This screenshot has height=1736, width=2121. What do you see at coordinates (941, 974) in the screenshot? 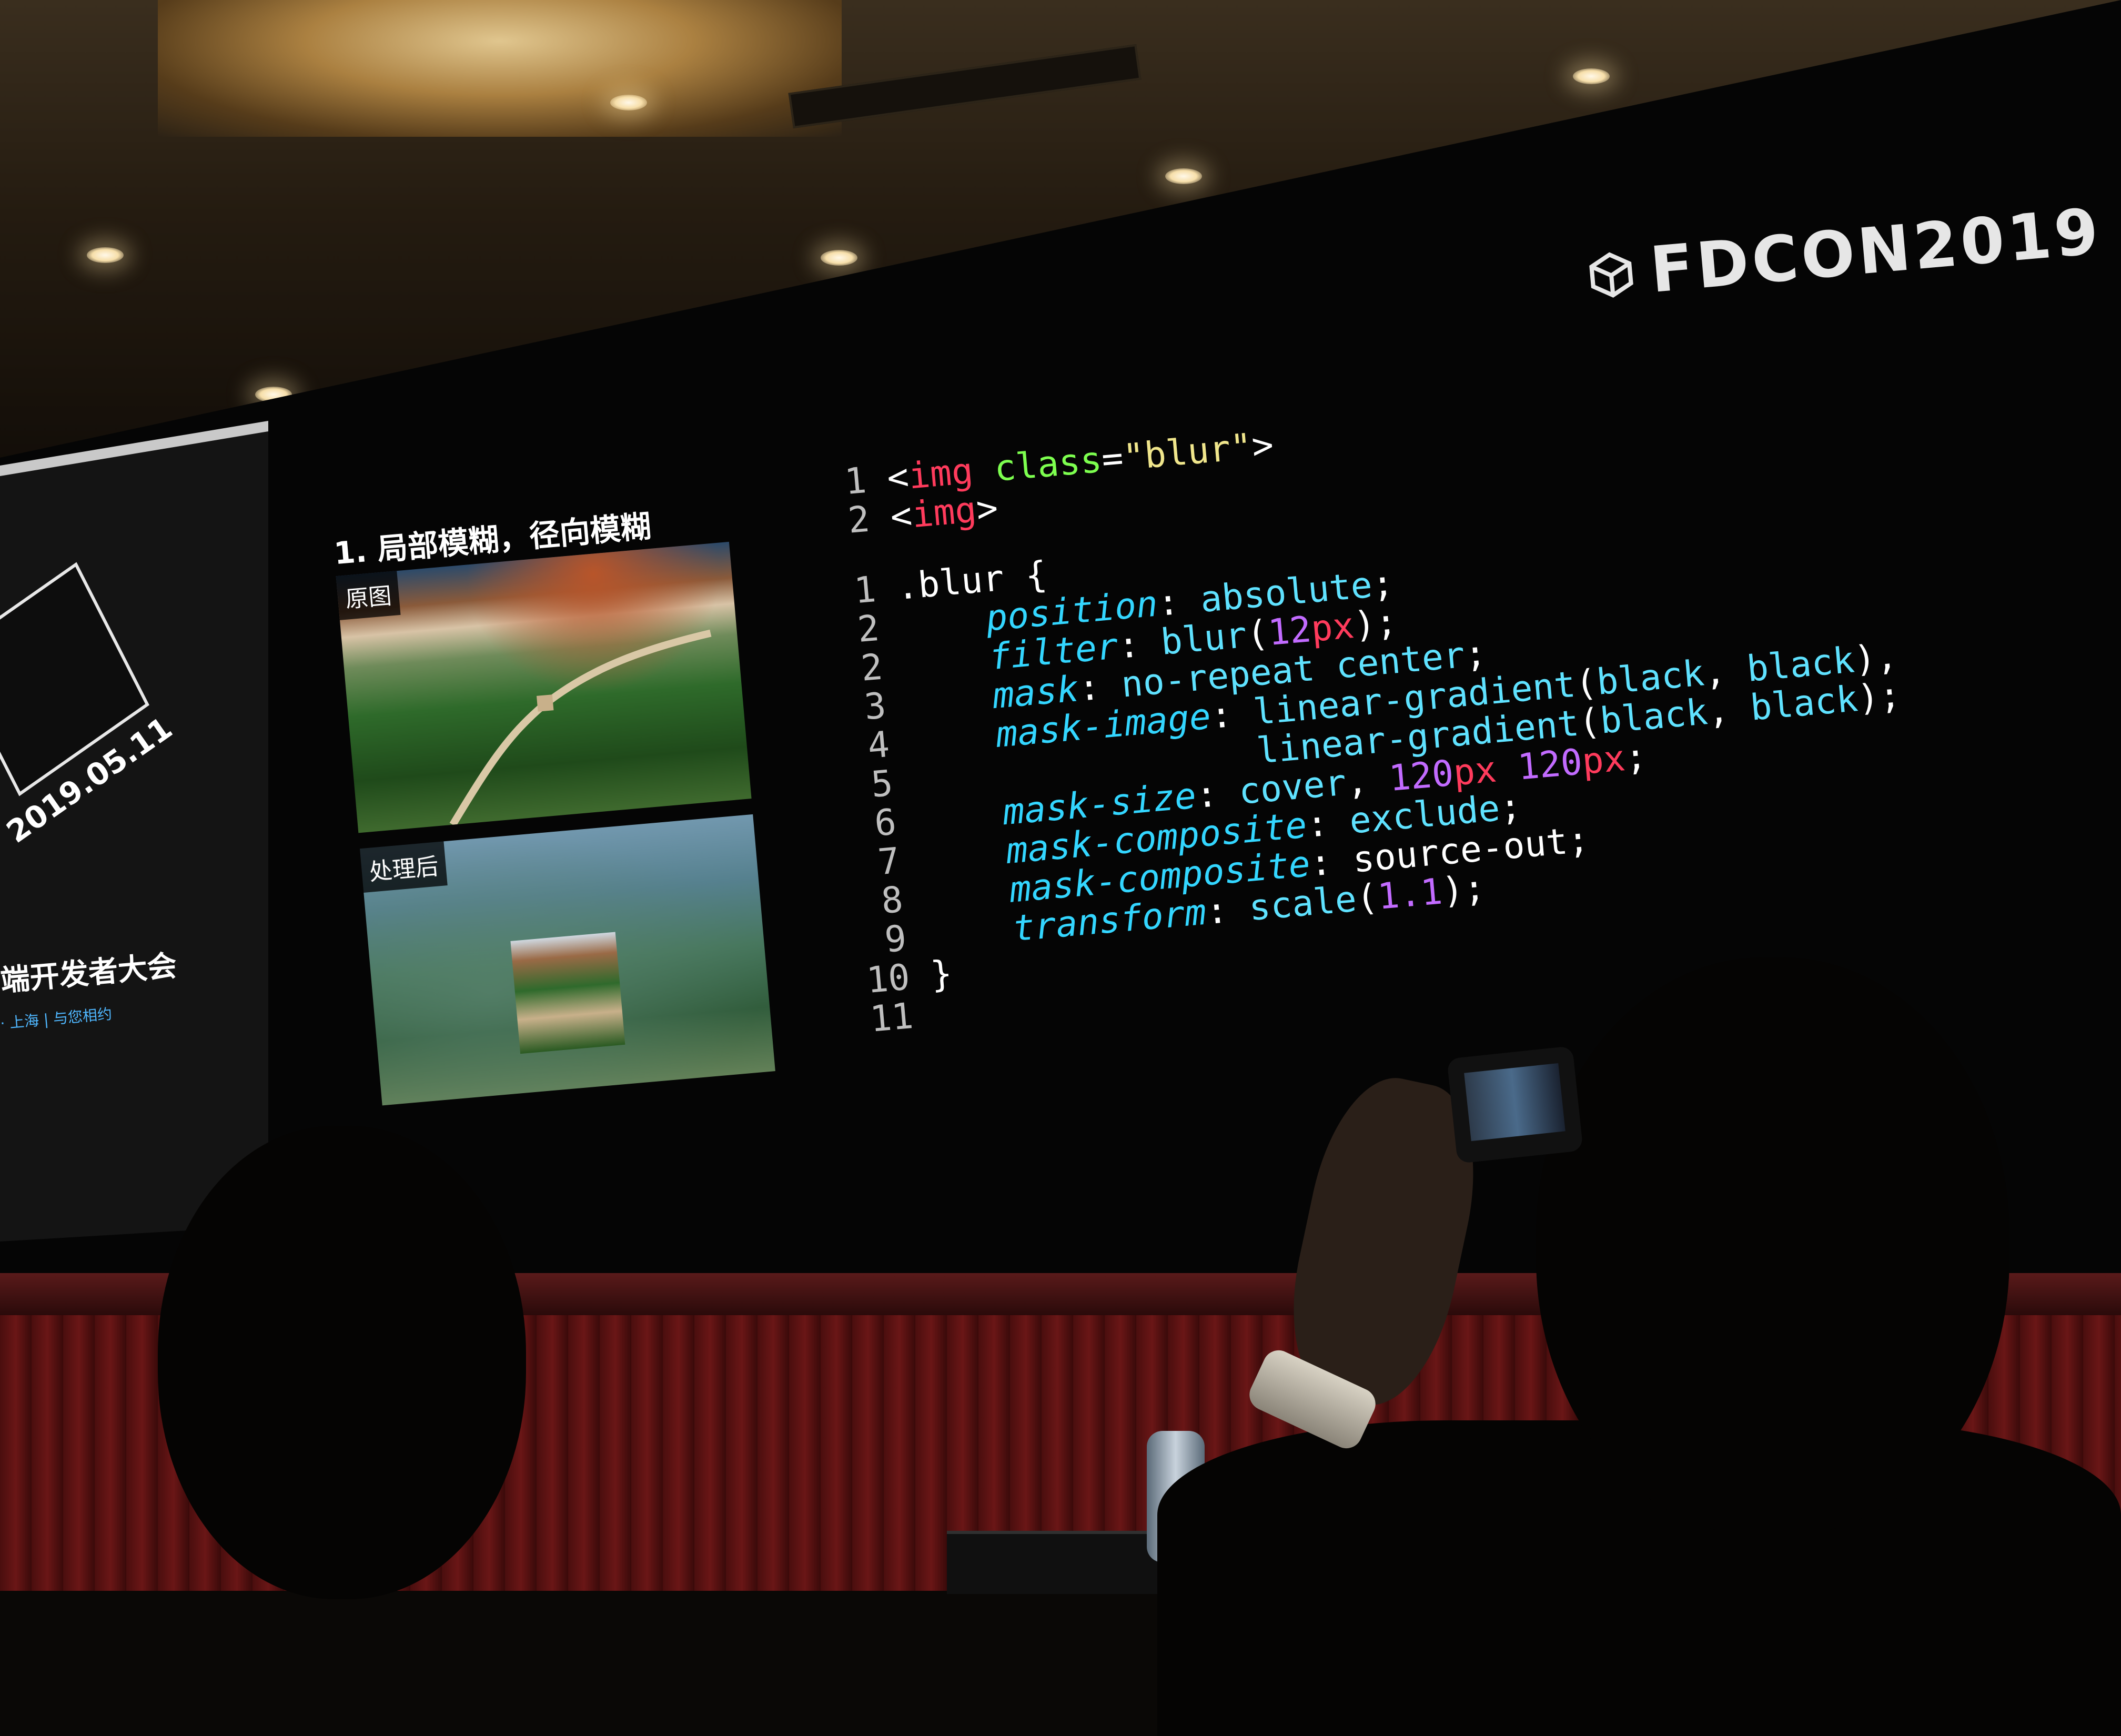
I see `code-token: }` at bounding box center [941, 974].